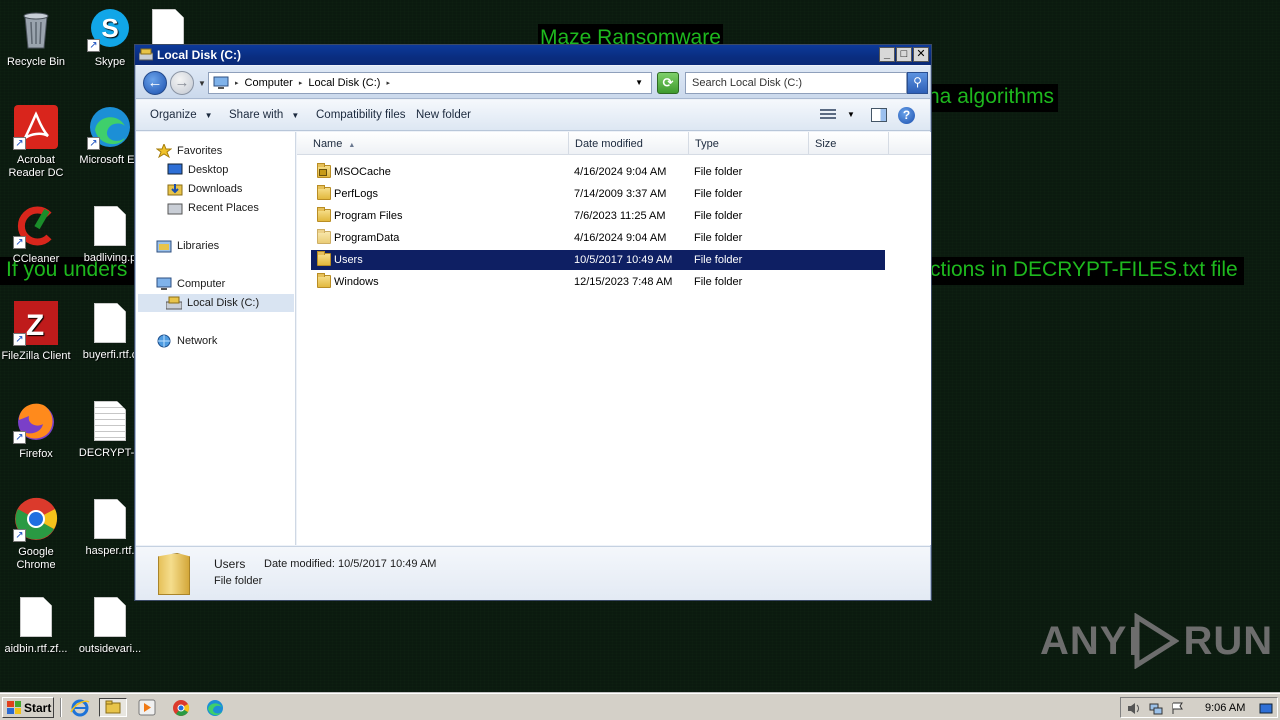 Image resolution: width=1280 pixels, height=720 pixels. Describe the element at coordinates (28, 707) in the screenshot. I see `start-button: Start` at that location.